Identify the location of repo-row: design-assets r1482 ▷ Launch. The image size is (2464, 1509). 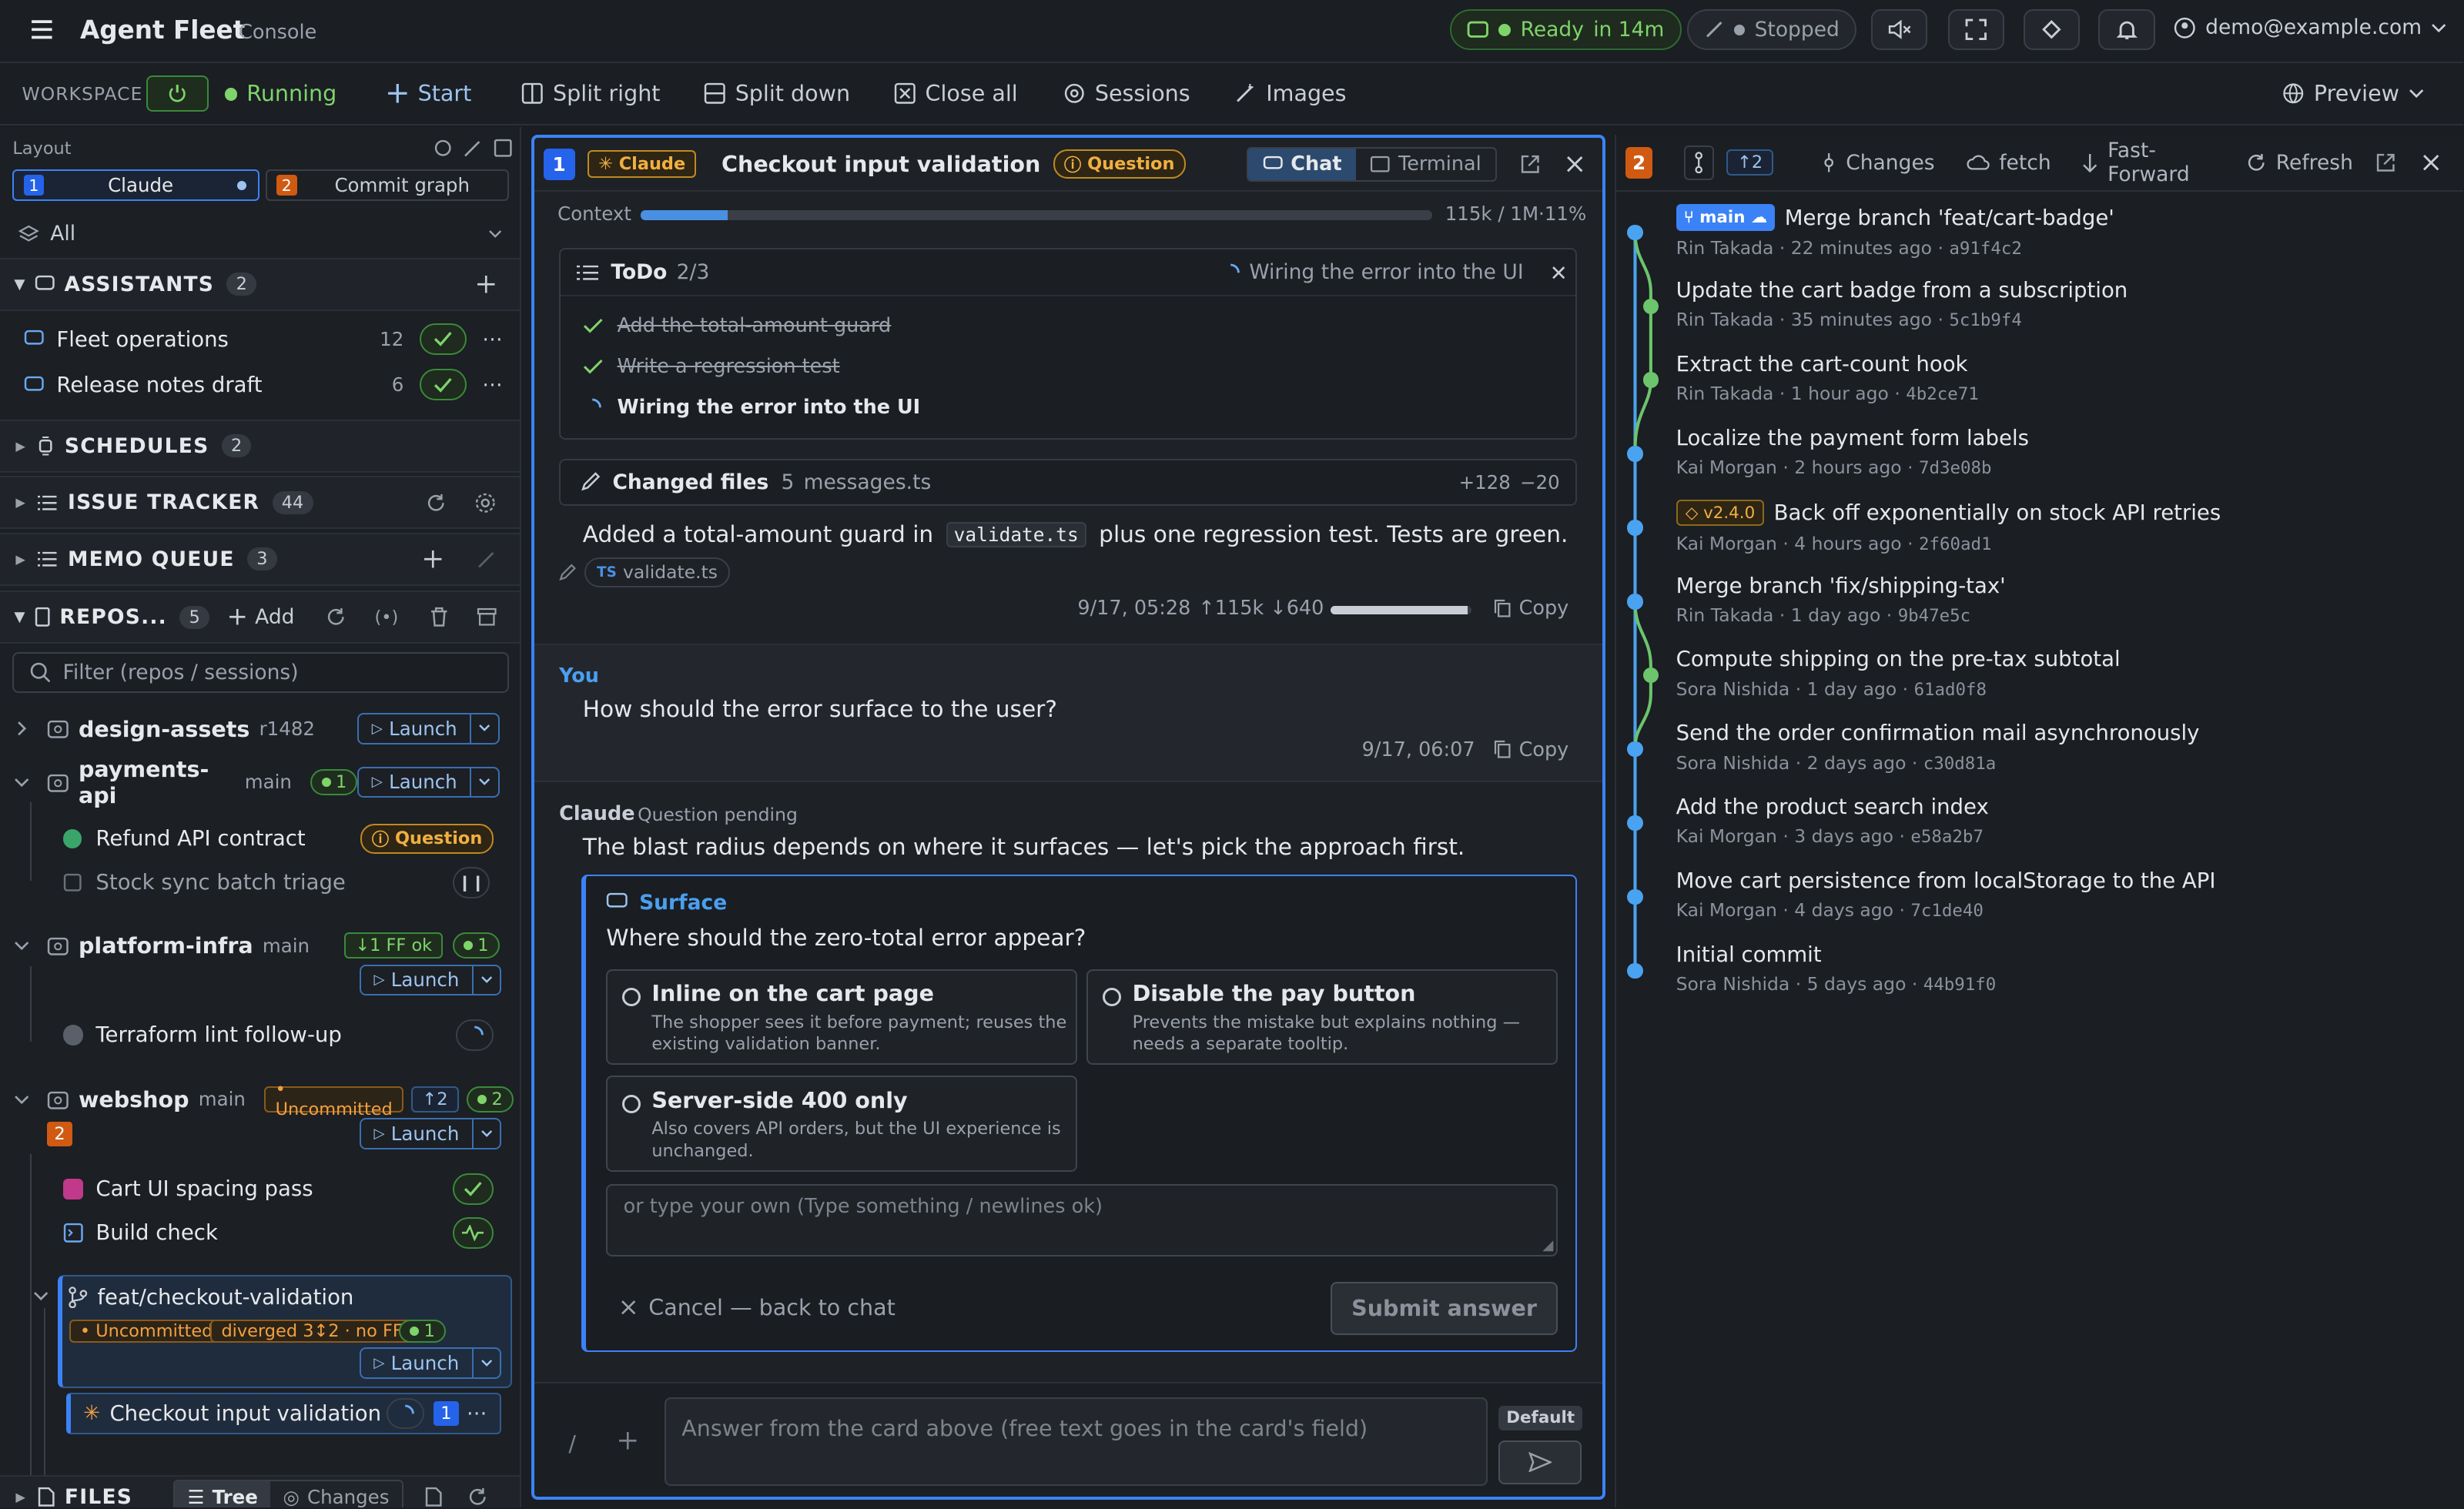
(260, 728).